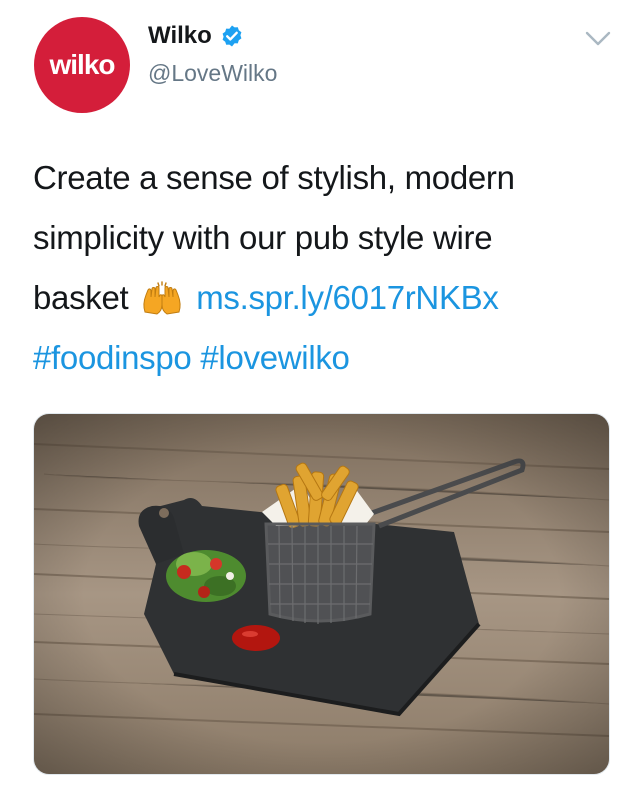  I want to click on avatar-logo-text: wilko, so click(82, 64).